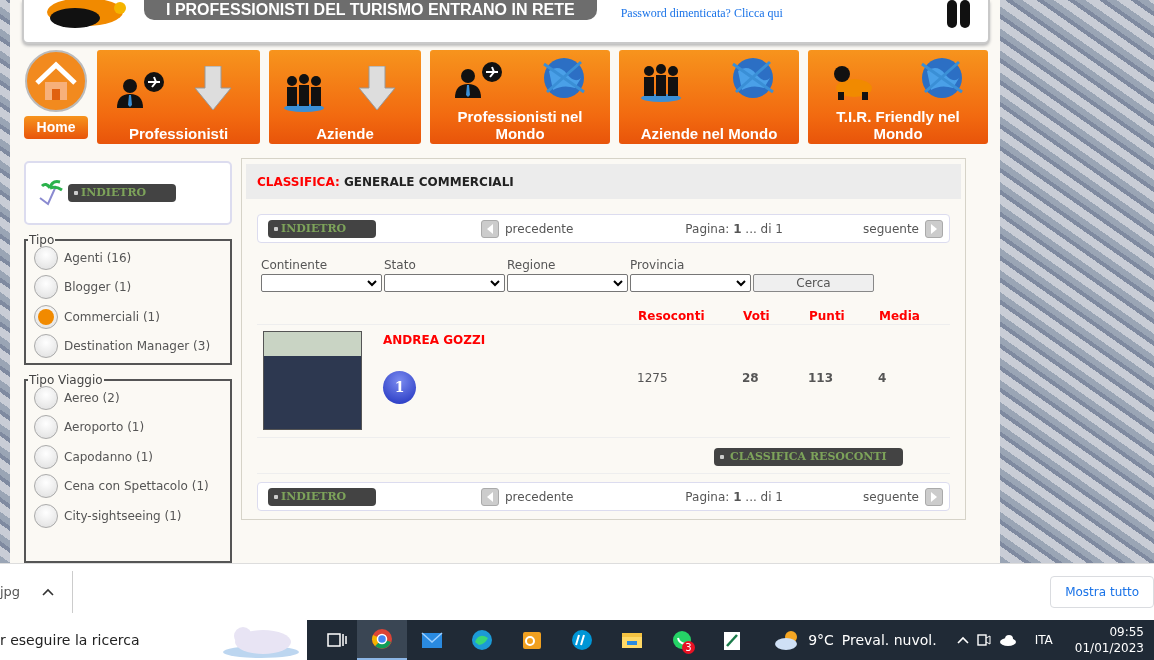 The image size is (1154, 660). What do you see at coordinates (109, 457) in the screenshot?
I see `option-label: Capodanno (1)` at bounding box center [109, 457].